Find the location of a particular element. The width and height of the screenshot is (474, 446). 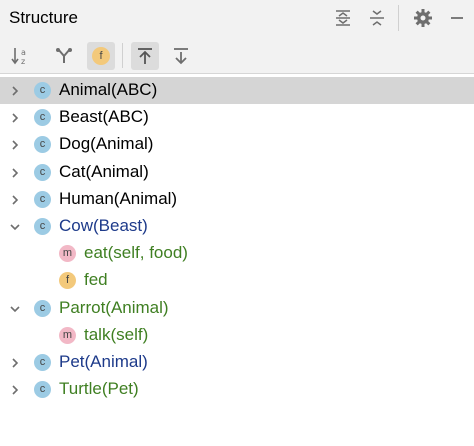

tree-item-label: talk(self) is located at coordinates (116, 334).